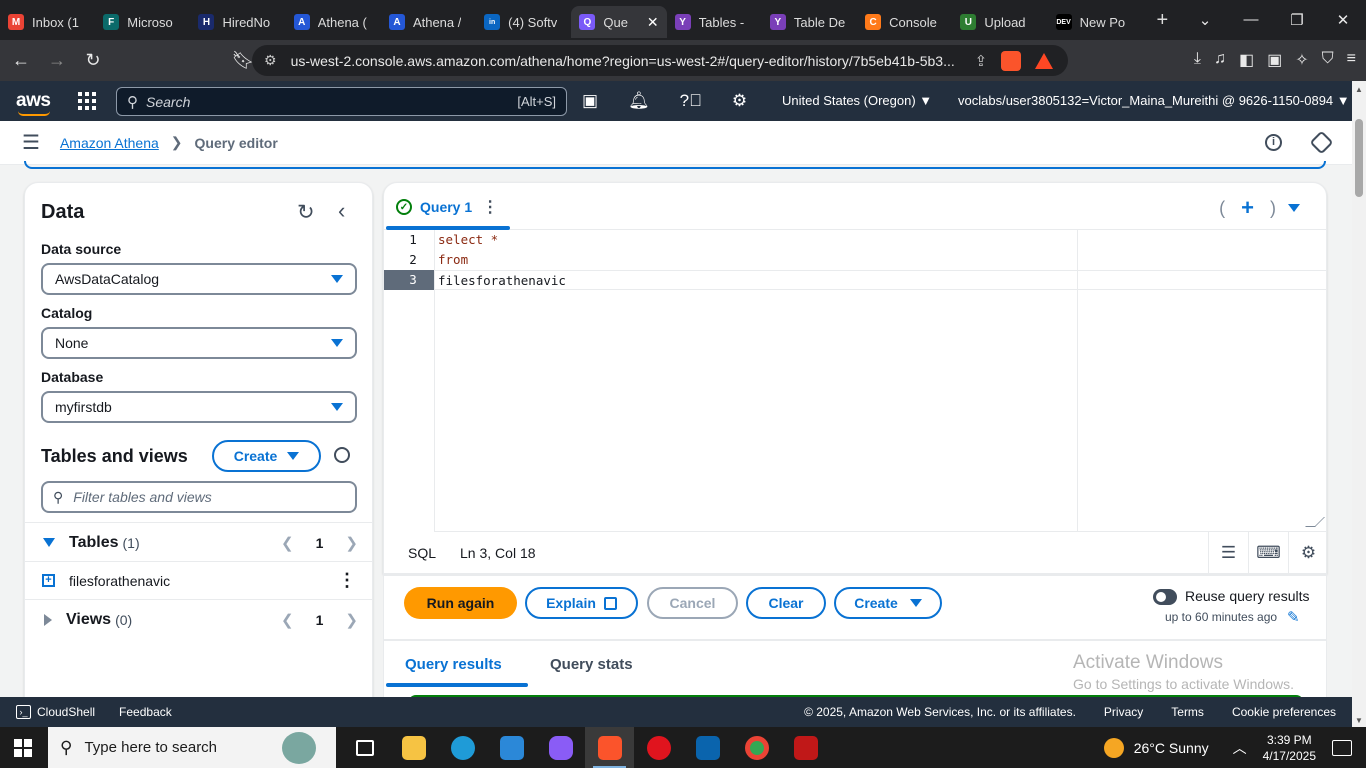 The image size is (1366, 768). Describe the element at coordinates (48, 580) in the screenshot. I see `expand-plus-icon: +` at that location.